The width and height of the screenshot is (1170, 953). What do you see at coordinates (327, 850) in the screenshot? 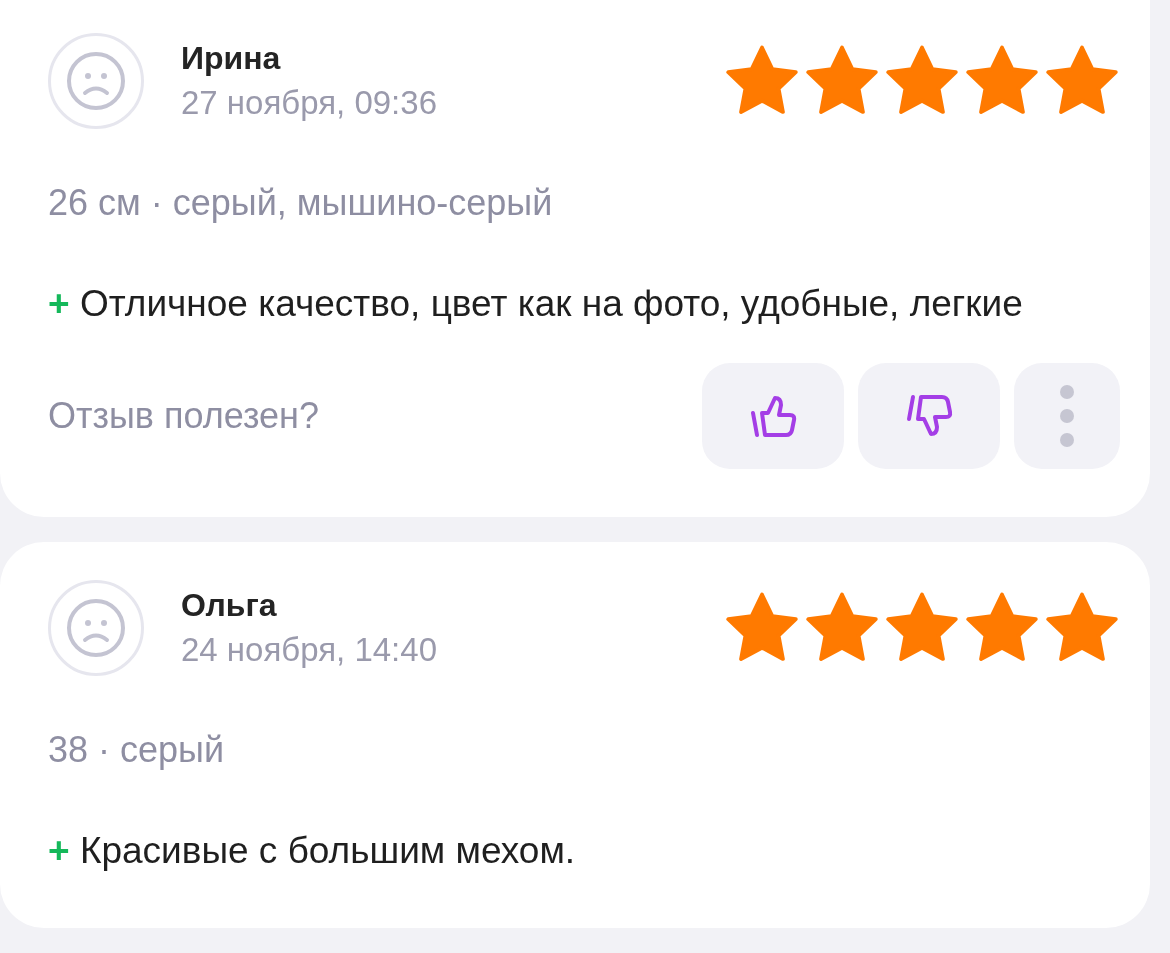
I see `review-text: Красивые с большим мехом.` at bounding box center [327, 850].